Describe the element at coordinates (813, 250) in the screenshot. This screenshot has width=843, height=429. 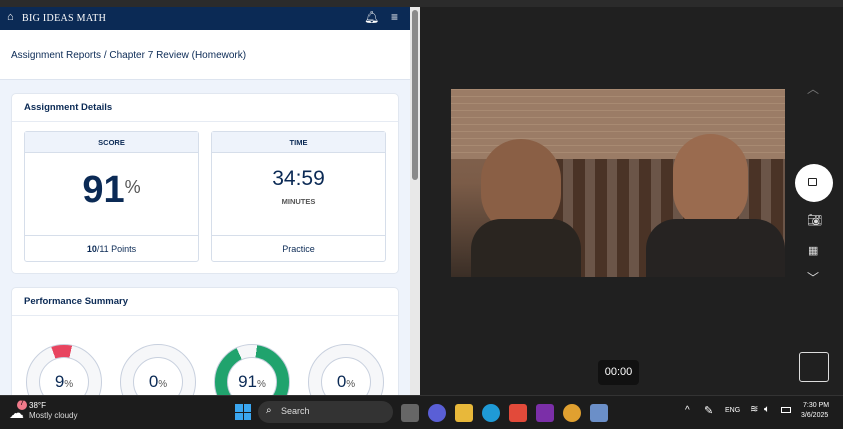
I see `qr-code-icon: ▦` at that location.